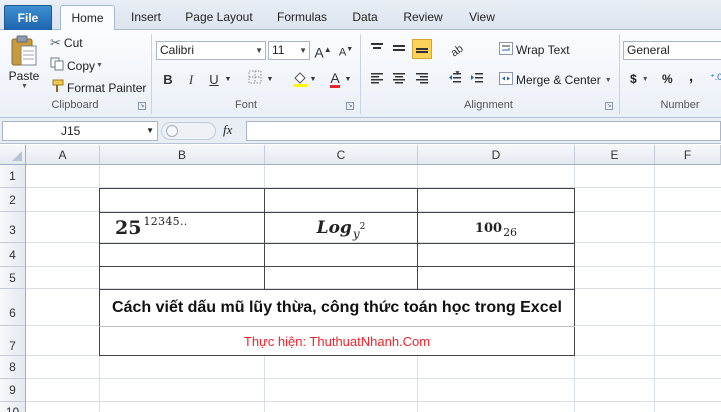  Describe the element at coordinates (182, 228) in the screenshot. I see `cell-b3: 25 12345..` at that location.